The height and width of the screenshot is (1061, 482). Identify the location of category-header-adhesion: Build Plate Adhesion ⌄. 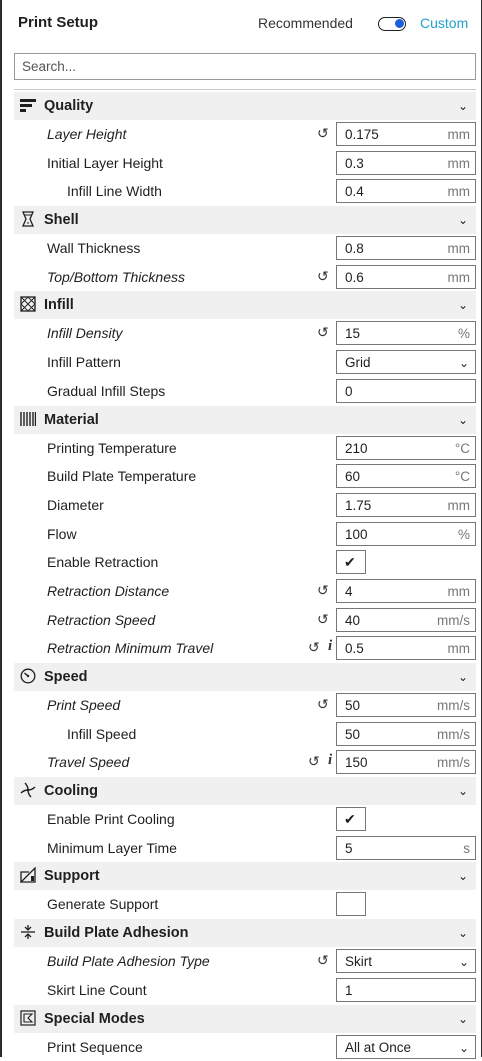
(245, 933).